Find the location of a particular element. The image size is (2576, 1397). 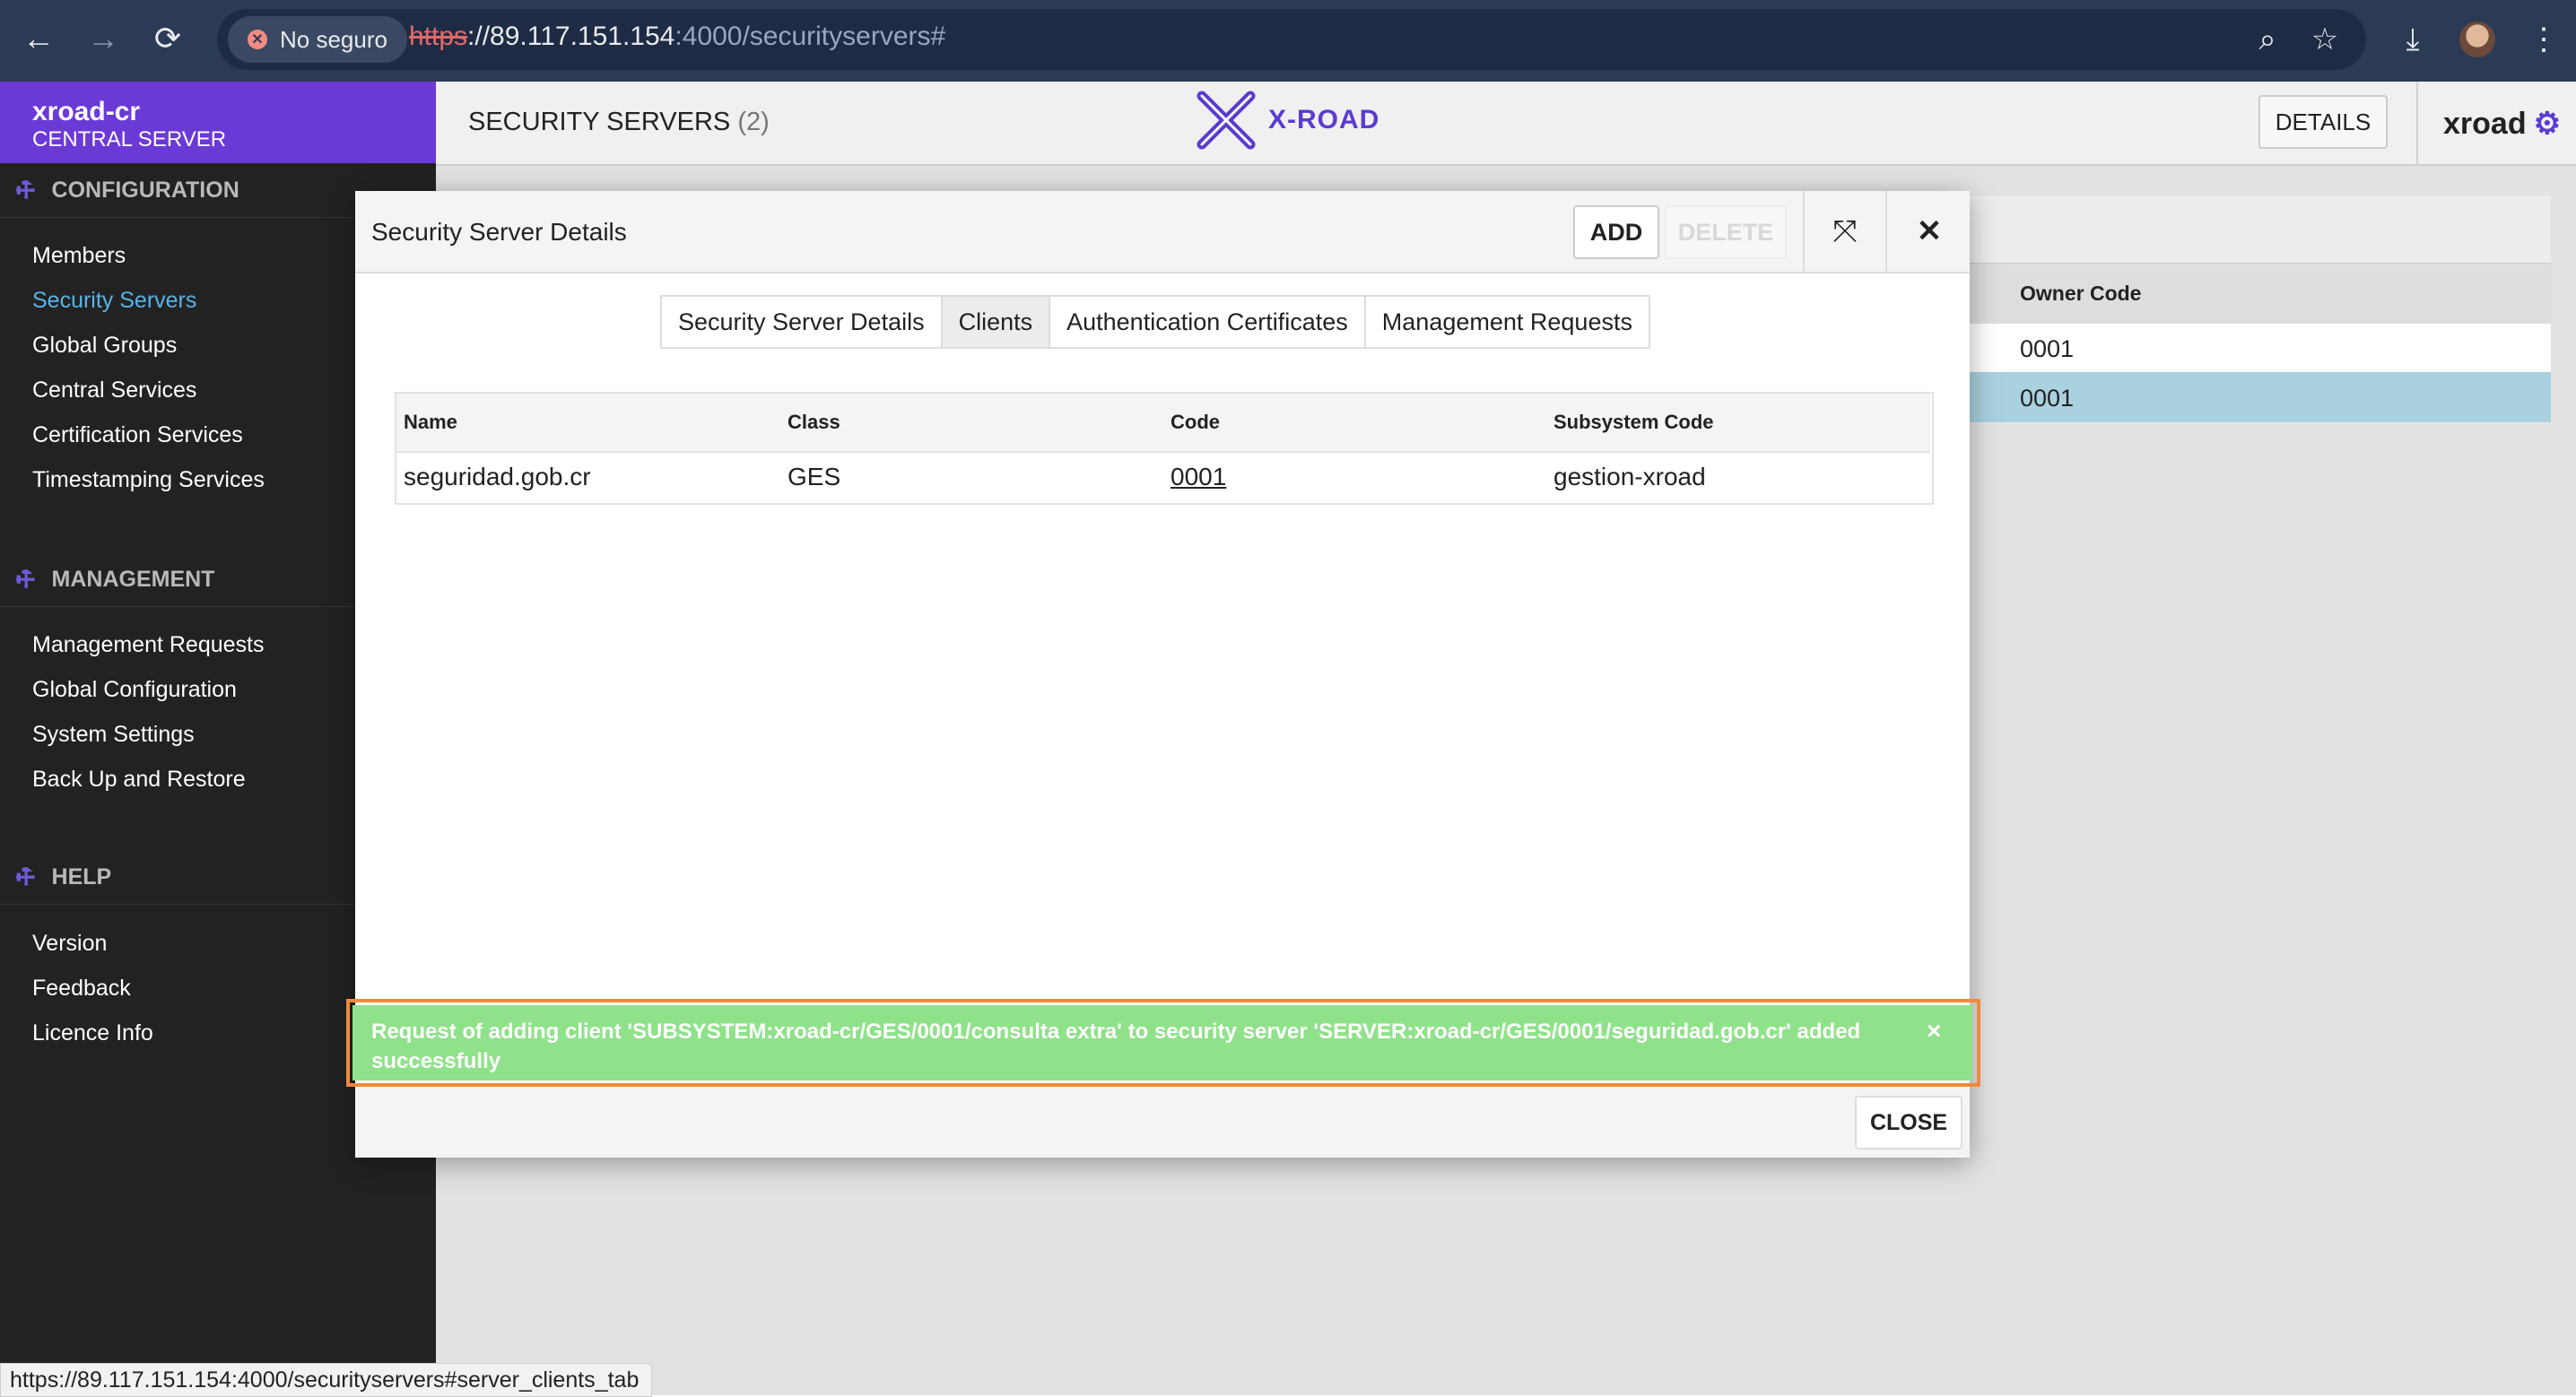

insecure-icon: ✕ is located at coordinates (257, 39).